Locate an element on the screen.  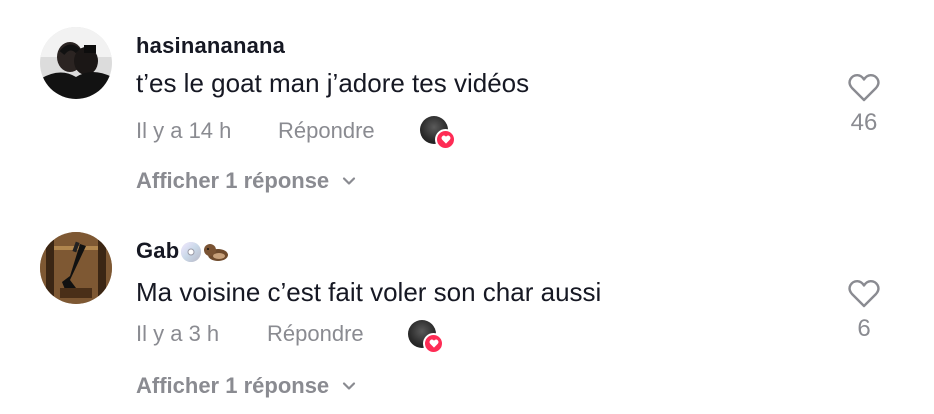
person-photo-avatar-icon is located at coordinates (76, 63).